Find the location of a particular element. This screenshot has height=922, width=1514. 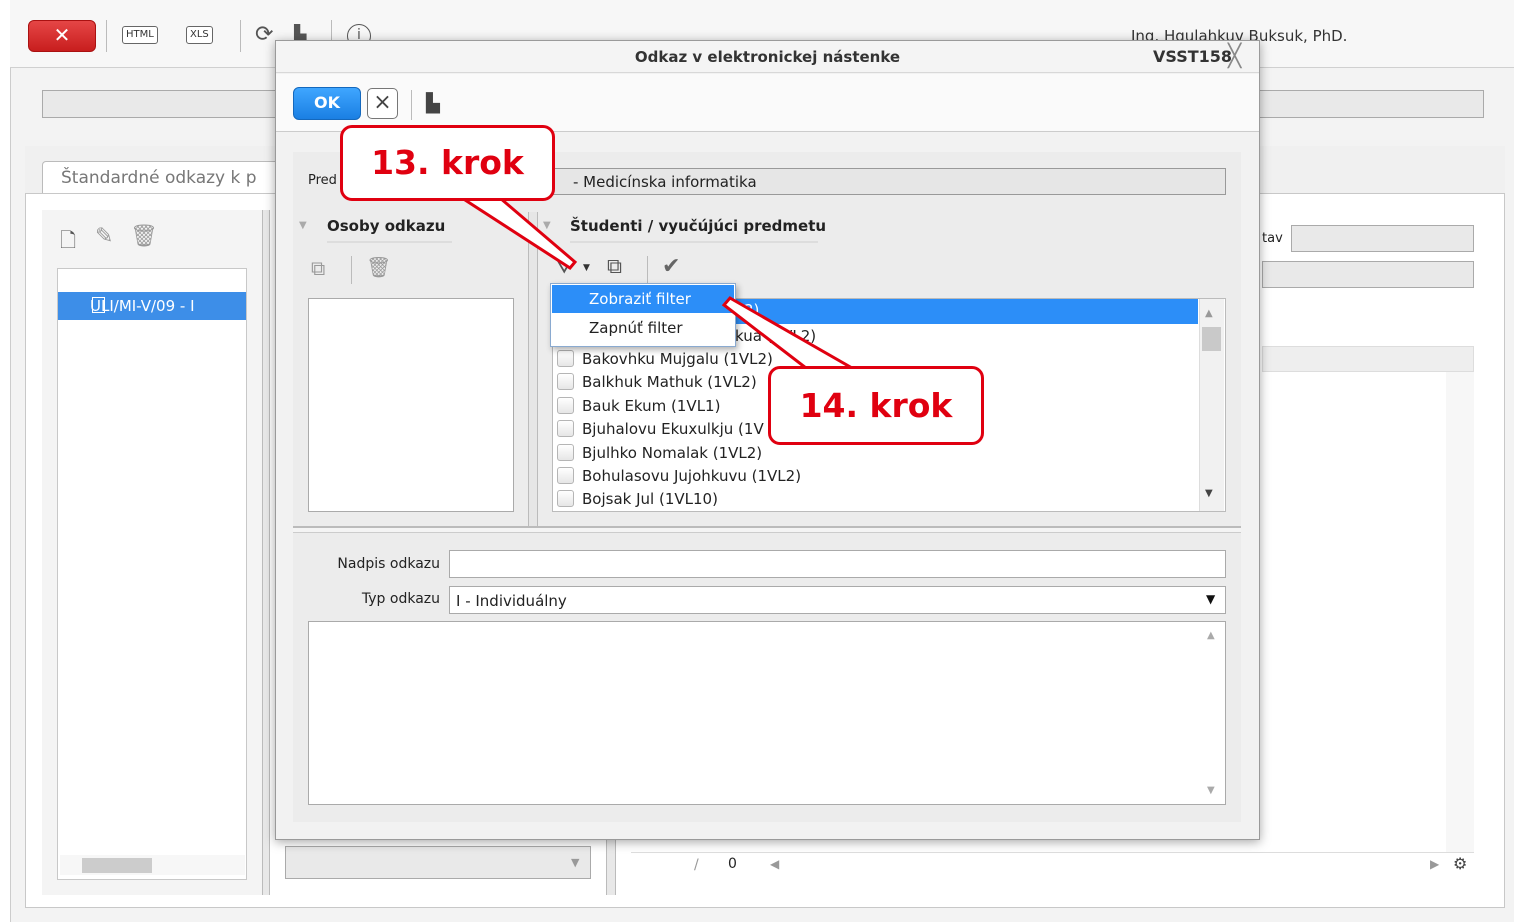

callout-arrows is located at coordinates (657, 283).